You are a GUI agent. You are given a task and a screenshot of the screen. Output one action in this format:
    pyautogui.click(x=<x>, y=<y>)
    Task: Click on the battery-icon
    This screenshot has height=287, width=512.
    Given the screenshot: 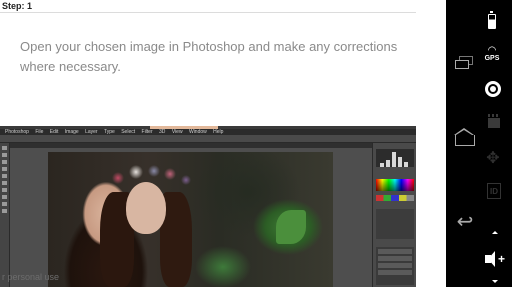 What is the action you would take?
    pyautogui.click(x=492, y=21)
    